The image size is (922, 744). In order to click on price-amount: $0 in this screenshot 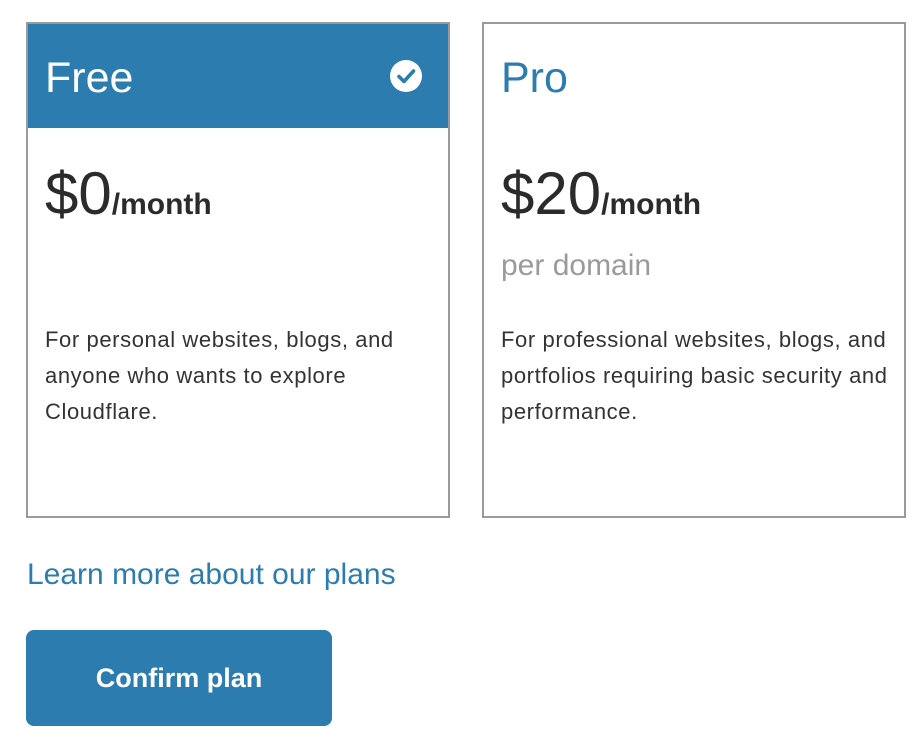, I will do `click(78, 193)`.